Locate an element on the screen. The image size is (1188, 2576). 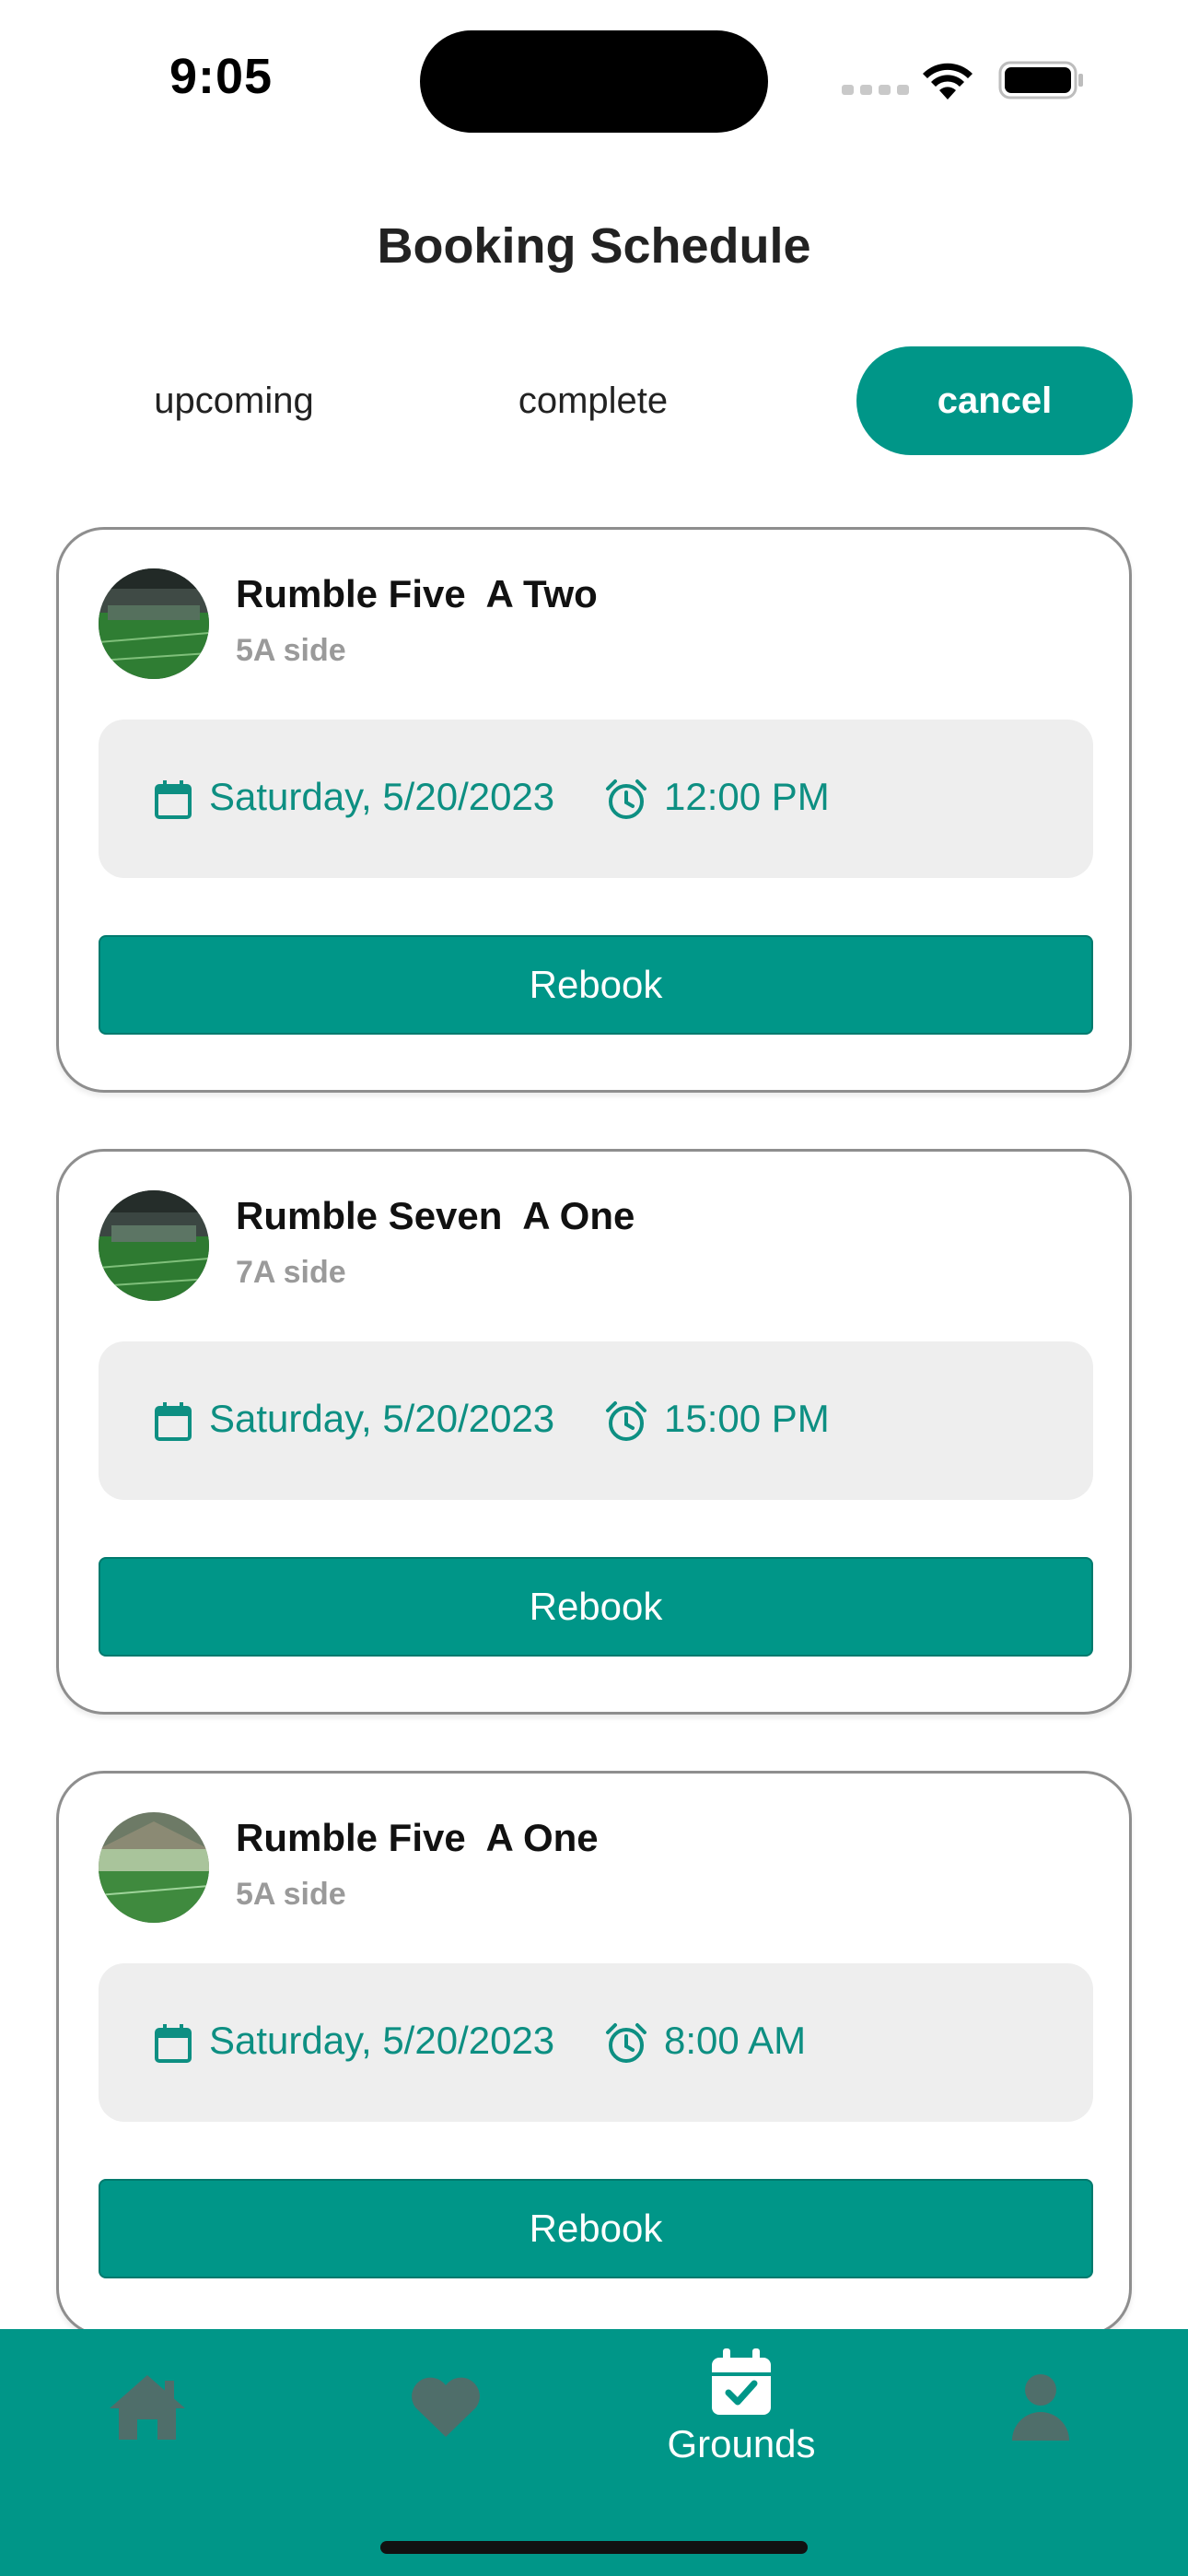
nav-grounds-label: Grounds is located at coordinates (741, 2443).